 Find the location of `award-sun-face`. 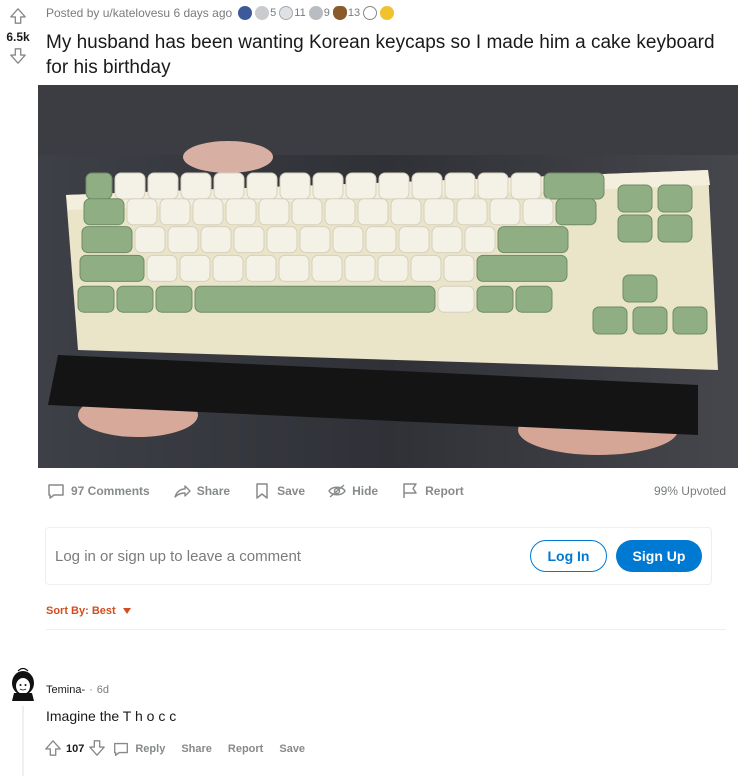

award-sun-face is located at coordinates (387, 13).